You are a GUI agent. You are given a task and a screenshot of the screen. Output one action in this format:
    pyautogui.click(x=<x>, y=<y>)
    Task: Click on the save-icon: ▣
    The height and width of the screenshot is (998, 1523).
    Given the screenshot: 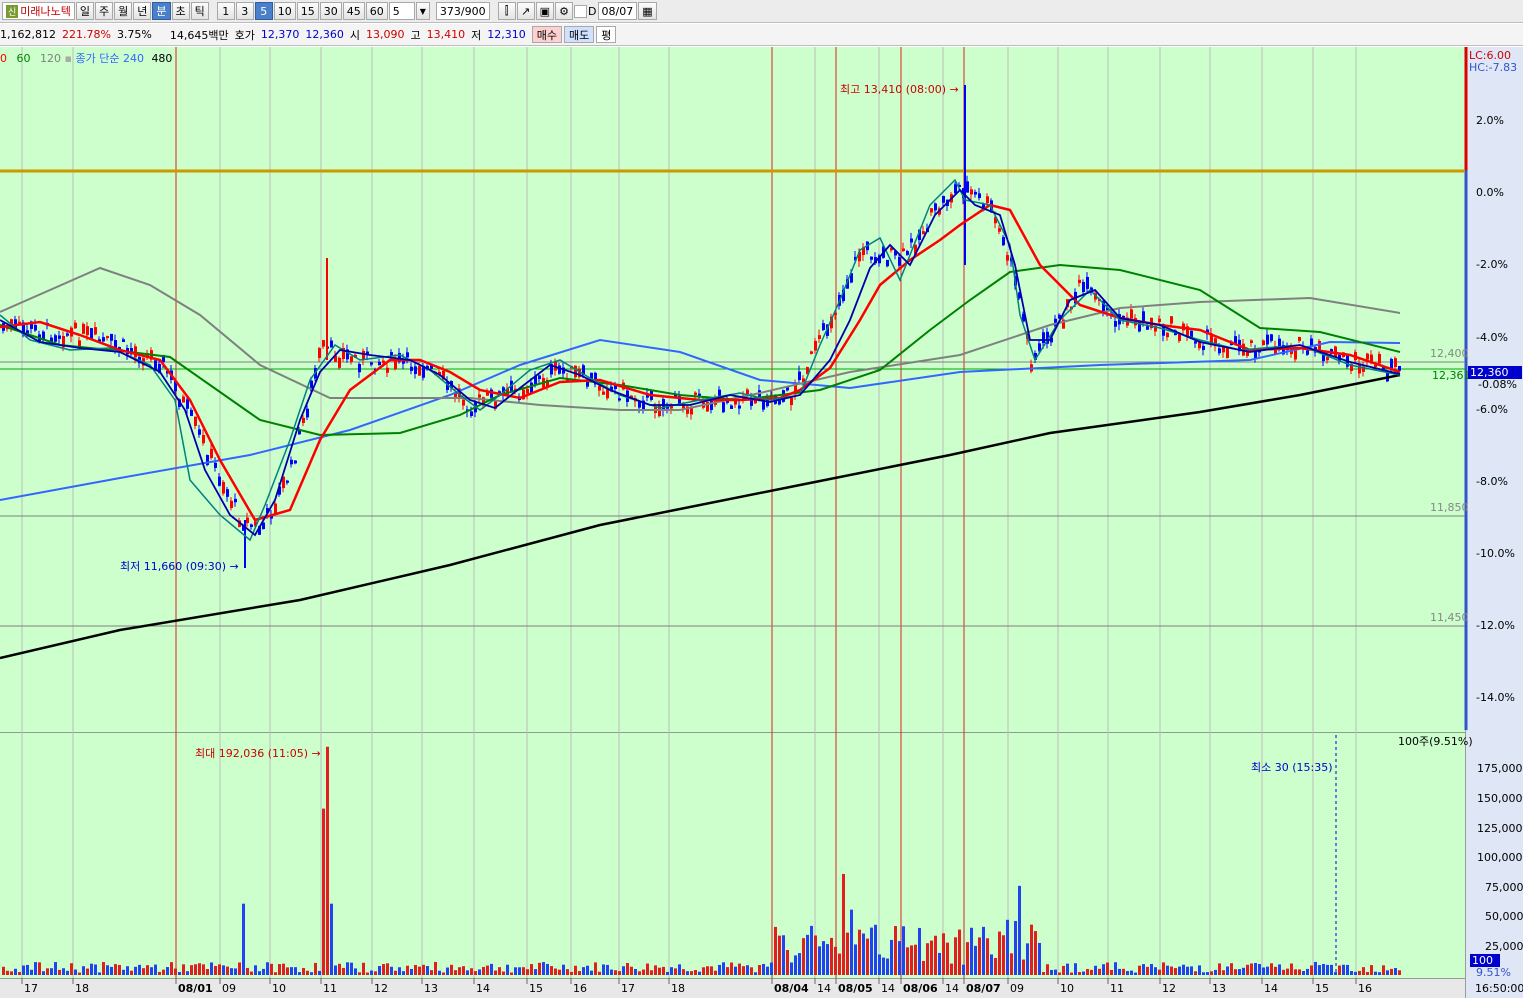 What is the action you would take?
    pyautogui.click(x=545, y=11)
    